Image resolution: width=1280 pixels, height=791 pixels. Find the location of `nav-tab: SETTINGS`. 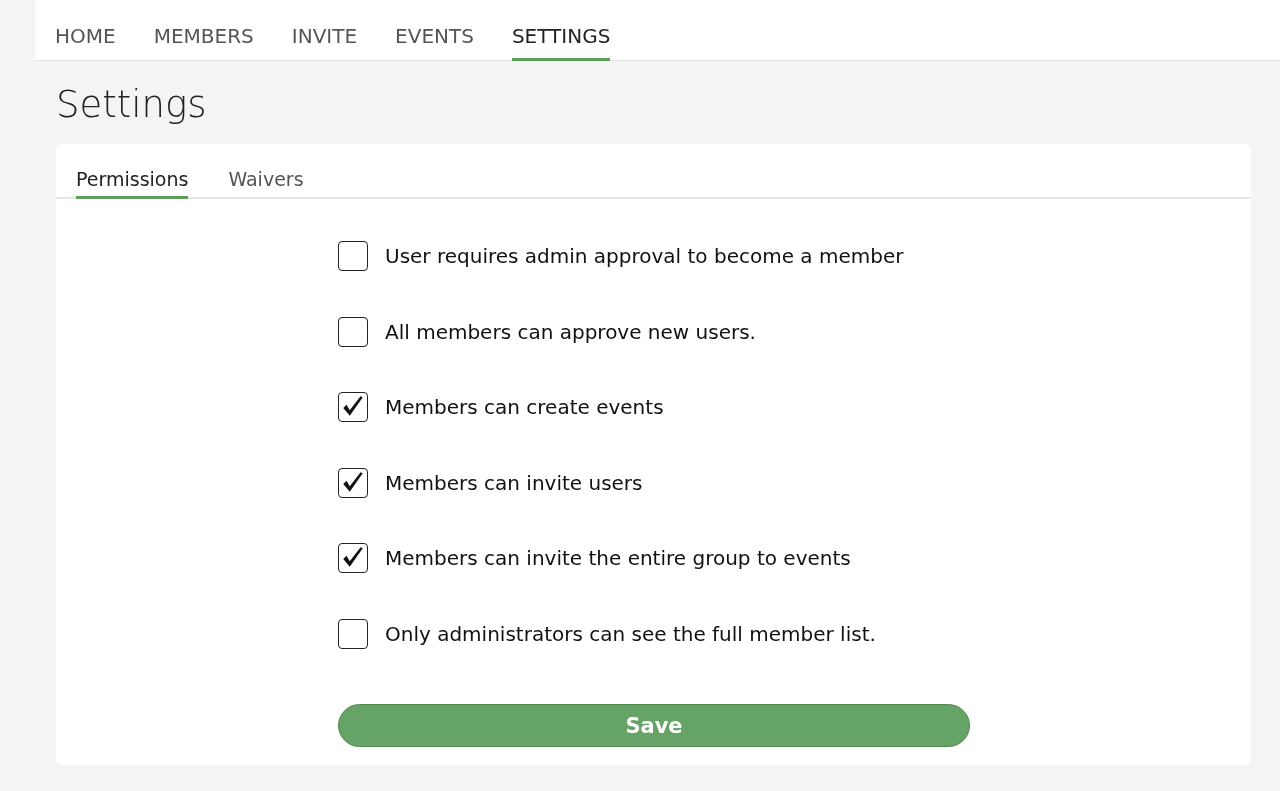

nav-tab: SETTINGS is located at coordinates (561, 42).